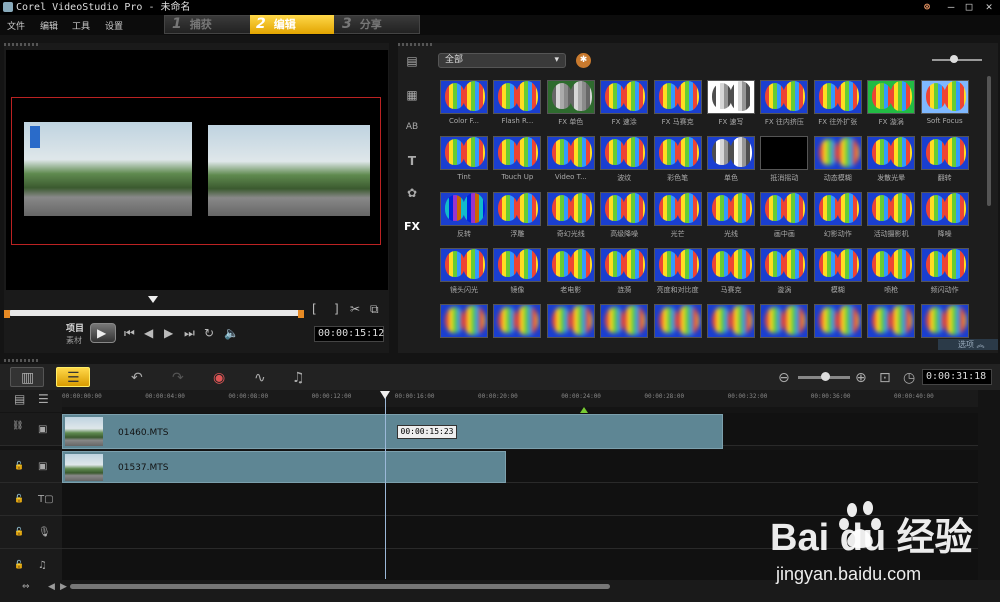 The width and height of the screenshot is (1000, 602). What do you see at coordinates (677, 272) in the screenshot?
I see `fx-thumbnail: 亮度和对比度` at bounding box center [677, 272].